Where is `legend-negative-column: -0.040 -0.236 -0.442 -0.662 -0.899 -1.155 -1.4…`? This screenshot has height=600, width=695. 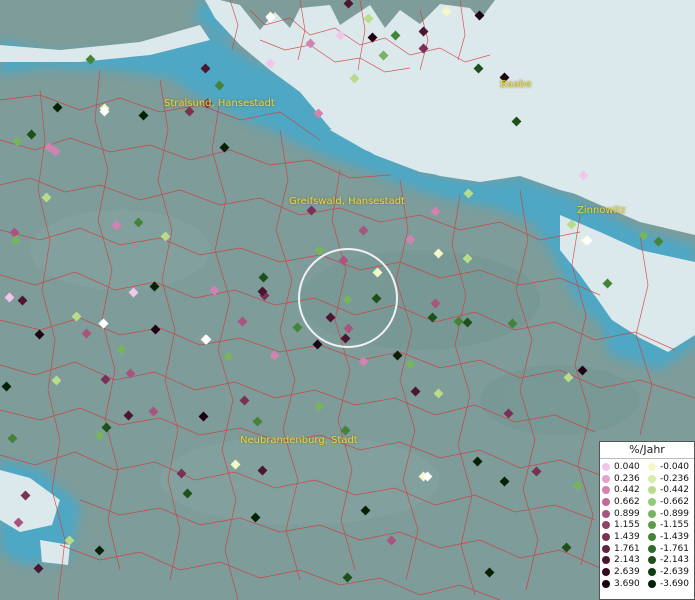 legend-negative-column: -0.040 -0.236 -0.442 -0.662 -0.899 -1.155 -1.4… is located at coordinates (671, 525).